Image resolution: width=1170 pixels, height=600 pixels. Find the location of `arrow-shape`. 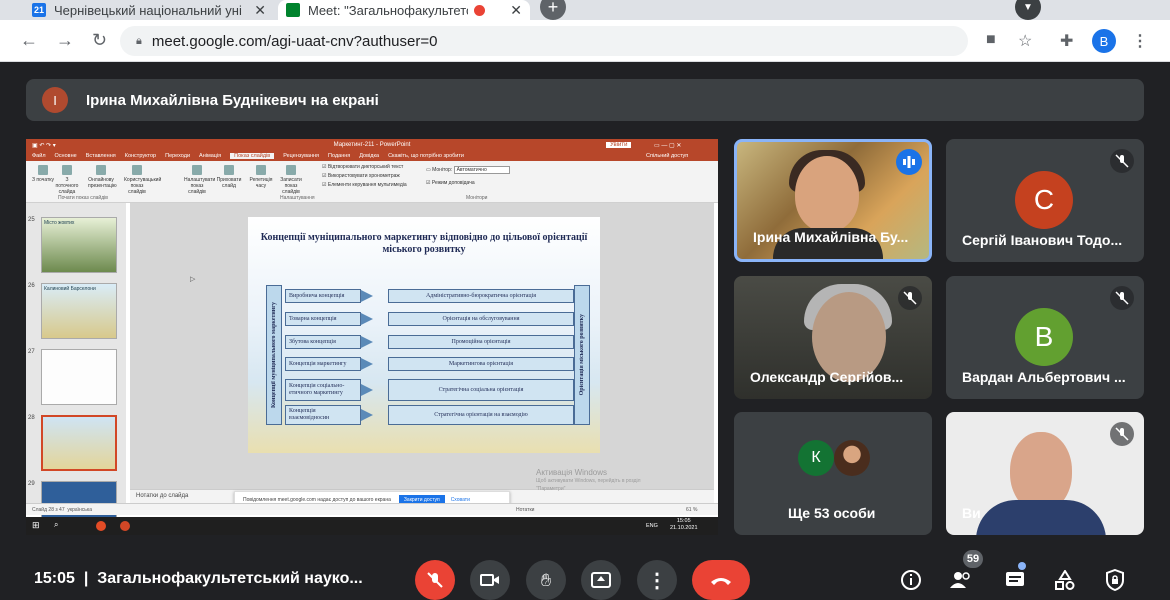

arrow-shape is located at coordinates (374, 364).